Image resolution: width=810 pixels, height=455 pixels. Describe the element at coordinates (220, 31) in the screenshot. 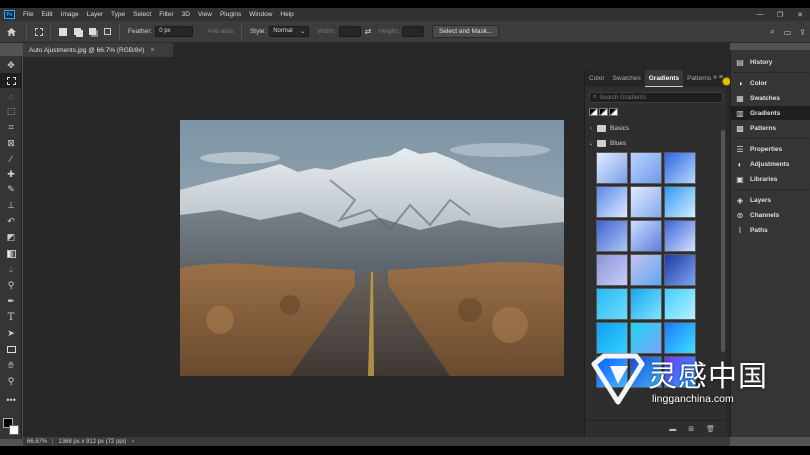

I see `antialias-checkbox-label: Anti-alias` at that location.